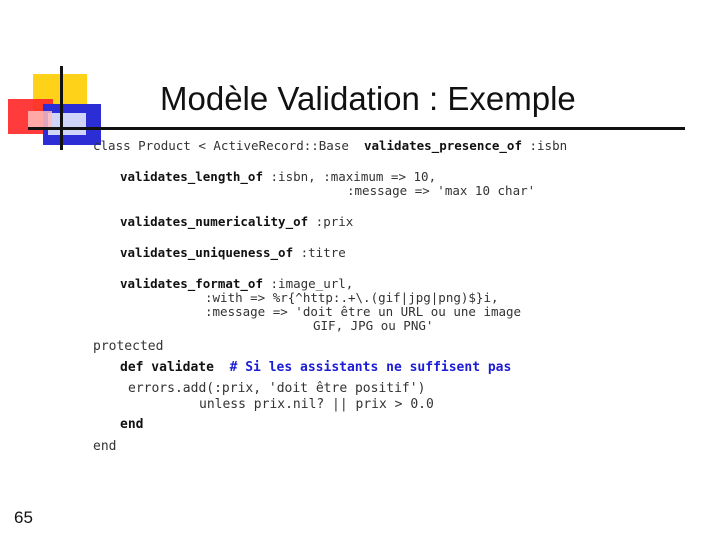  I want to click on code-line-unless: unless prix.nil? || prix > 0.0, so click(316, 404).